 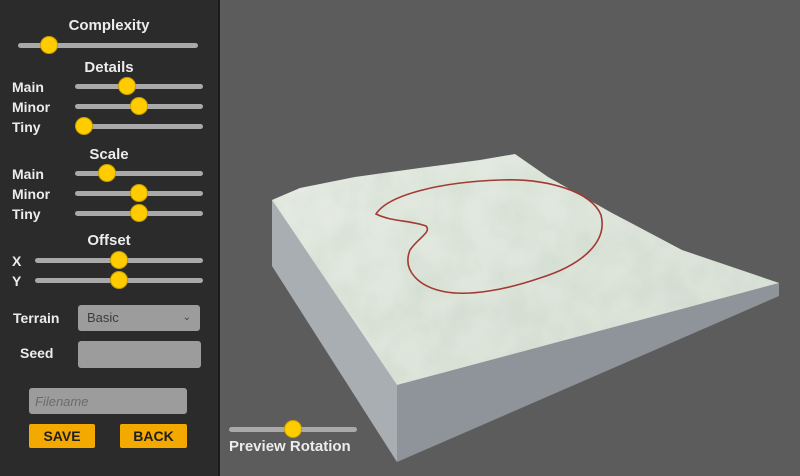 What do you see at coordinates (290, 446) in the screenshot?
I see `preview-rotation-label: Preview Rotation` at bounding box center [290, 446].